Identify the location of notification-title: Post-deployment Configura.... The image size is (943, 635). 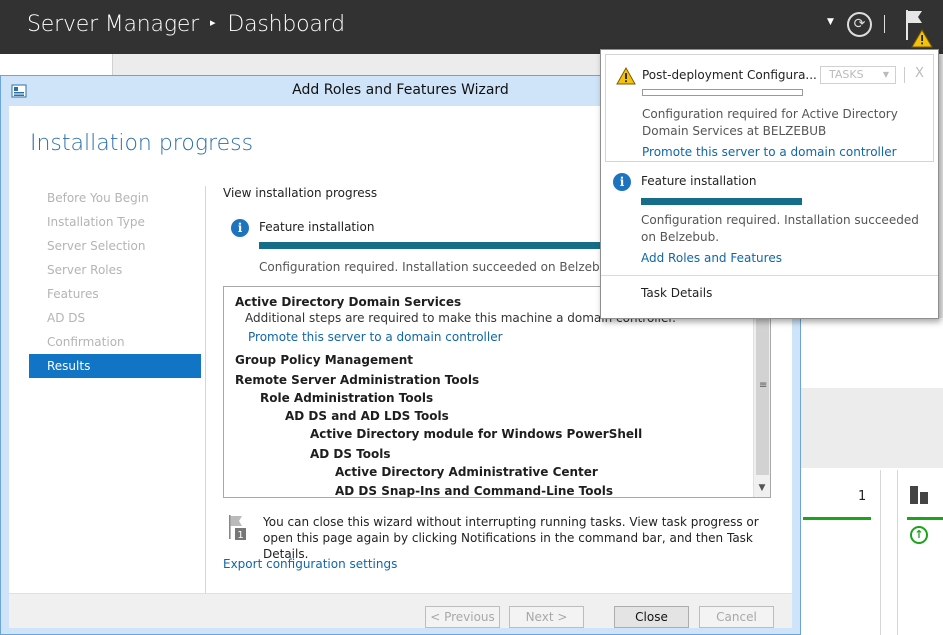
(729, 75).